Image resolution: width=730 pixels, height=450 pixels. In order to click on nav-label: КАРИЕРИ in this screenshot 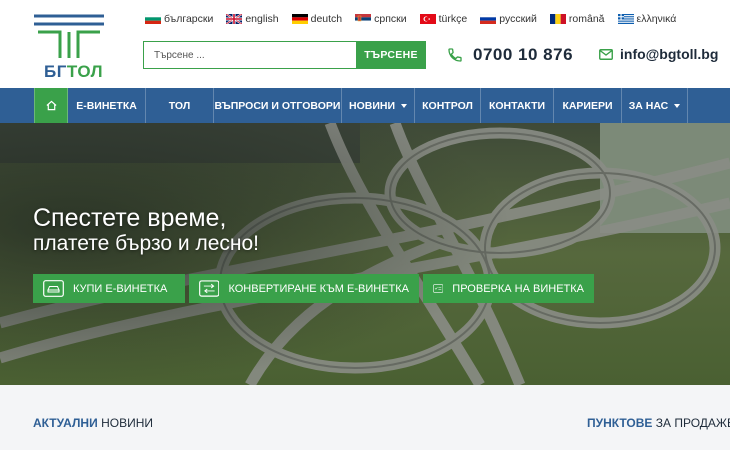, I will do `click(587, 105)`.